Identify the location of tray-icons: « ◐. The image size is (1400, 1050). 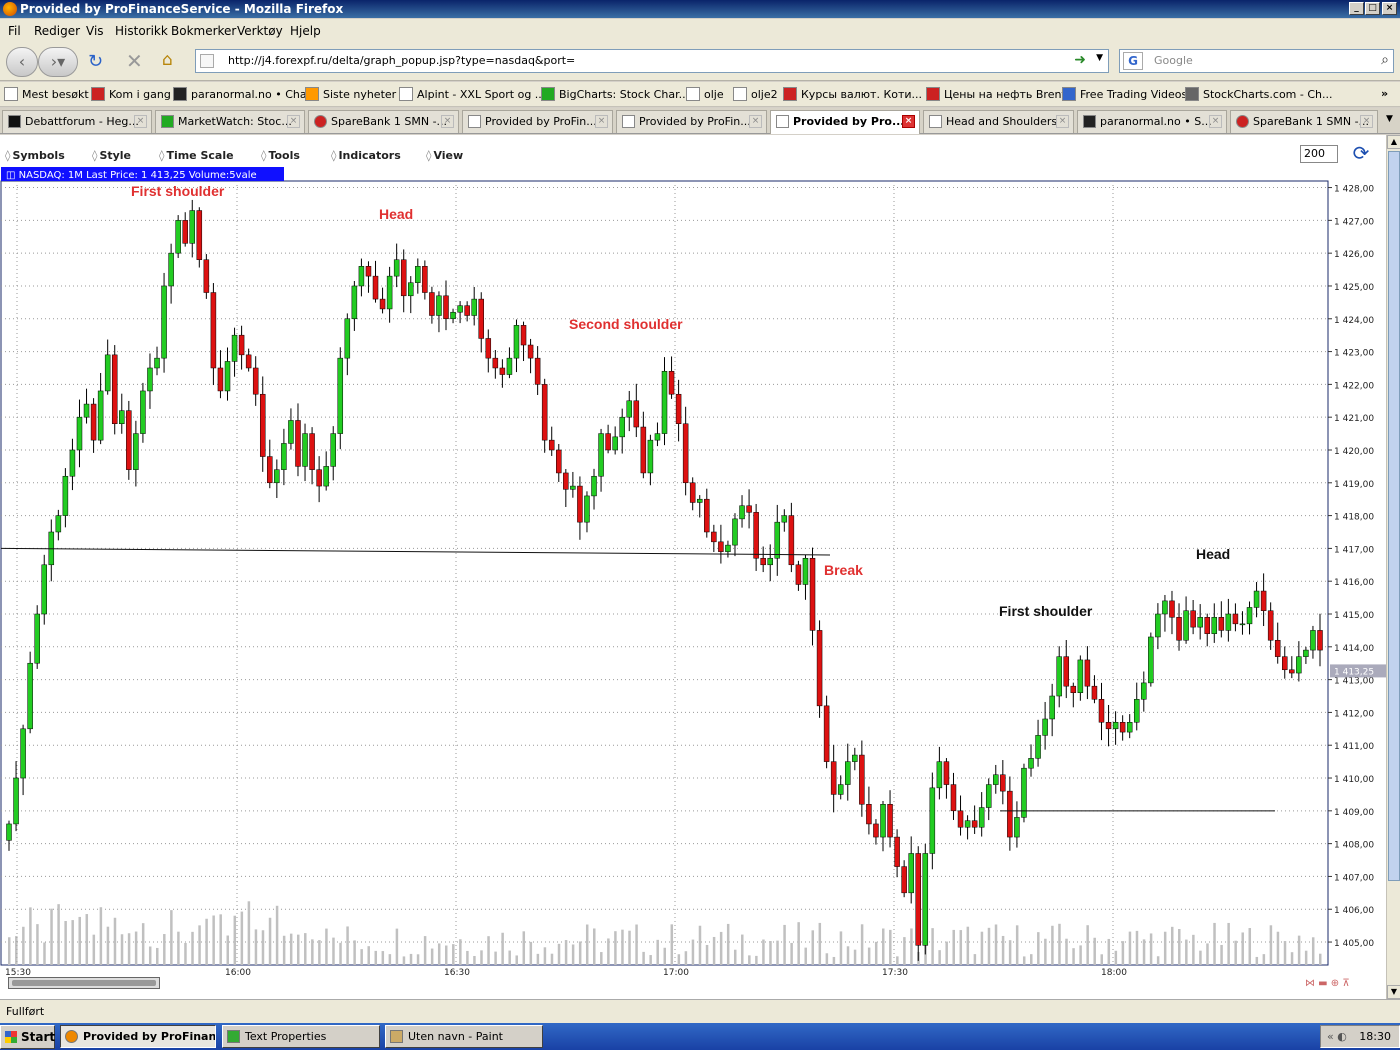
(1337, 1036).